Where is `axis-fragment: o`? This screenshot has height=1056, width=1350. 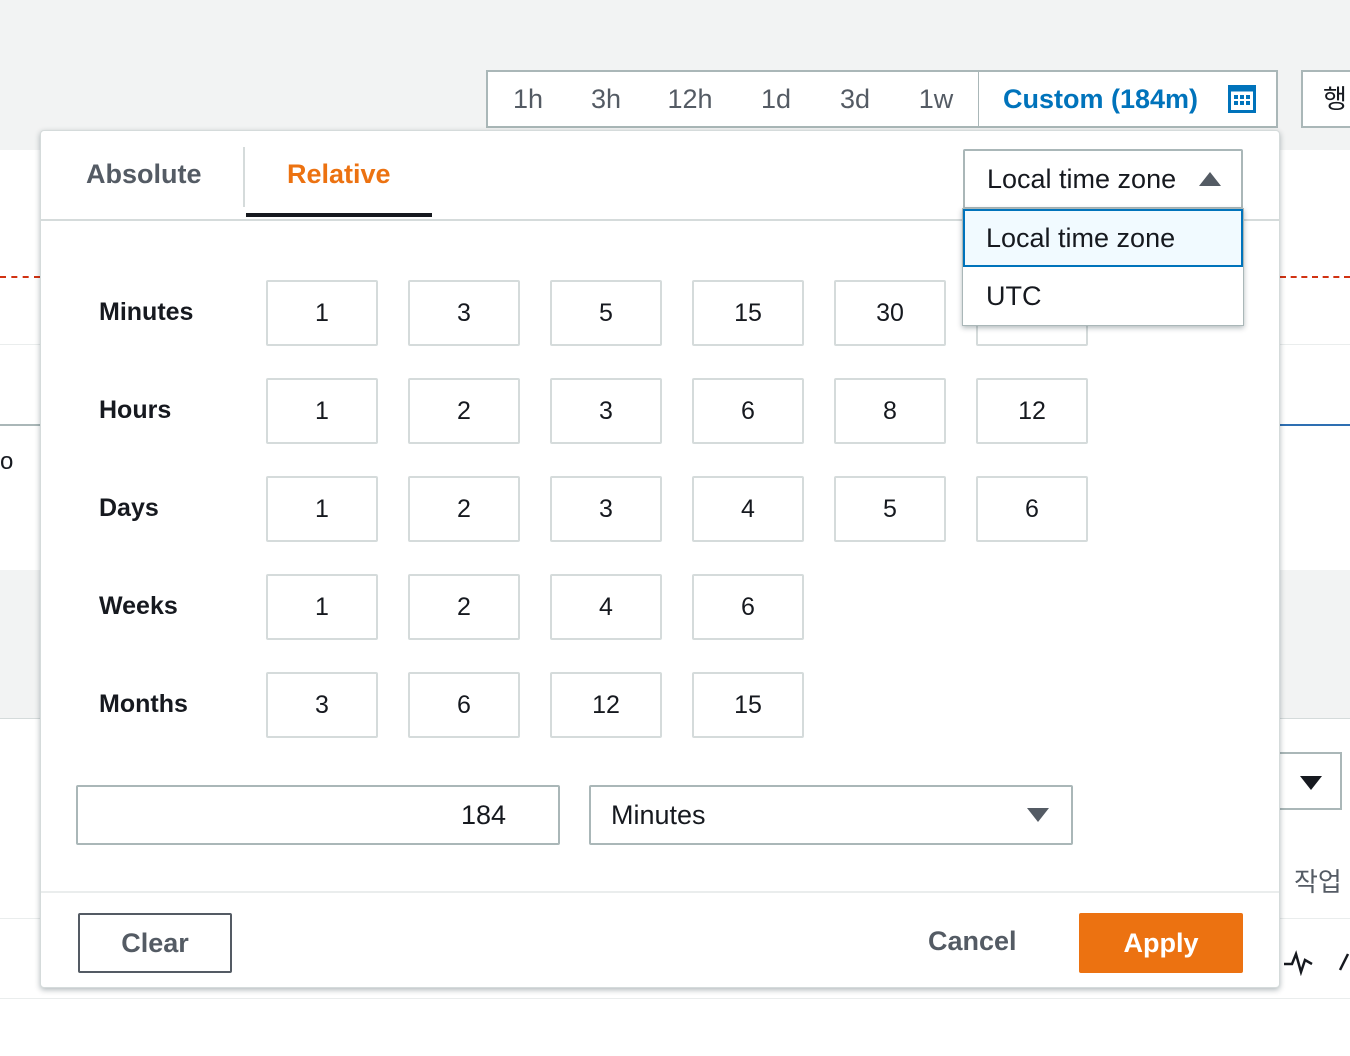 axis-fragment: o is located at coordinates (7, 461).